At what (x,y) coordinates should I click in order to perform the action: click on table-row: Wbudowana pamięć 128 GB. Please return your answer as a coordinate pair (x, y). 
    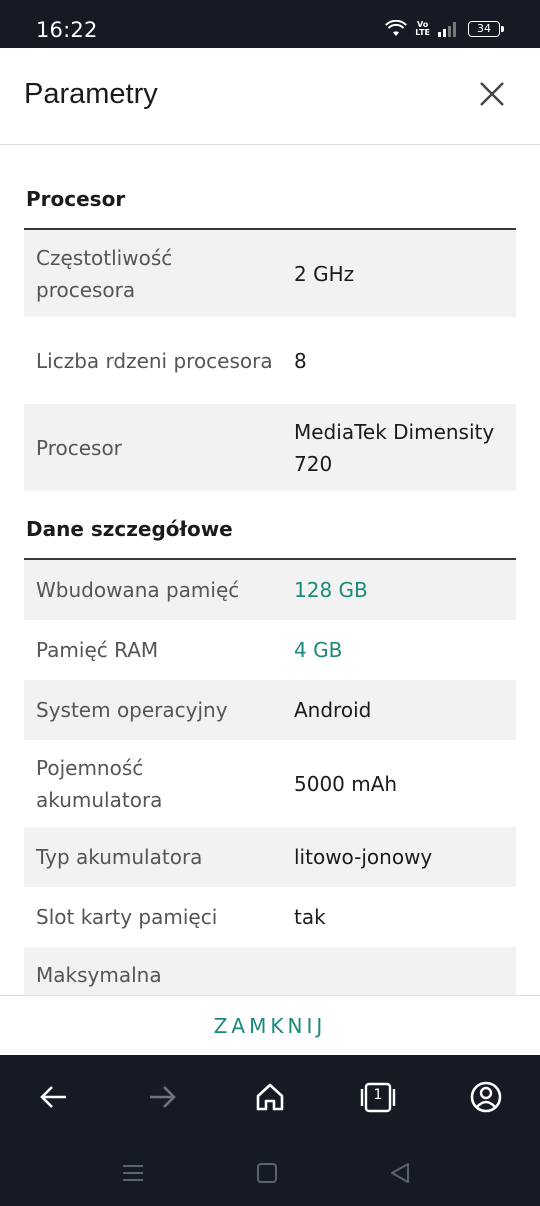
    Looking at the image, I should click on (270, 590).